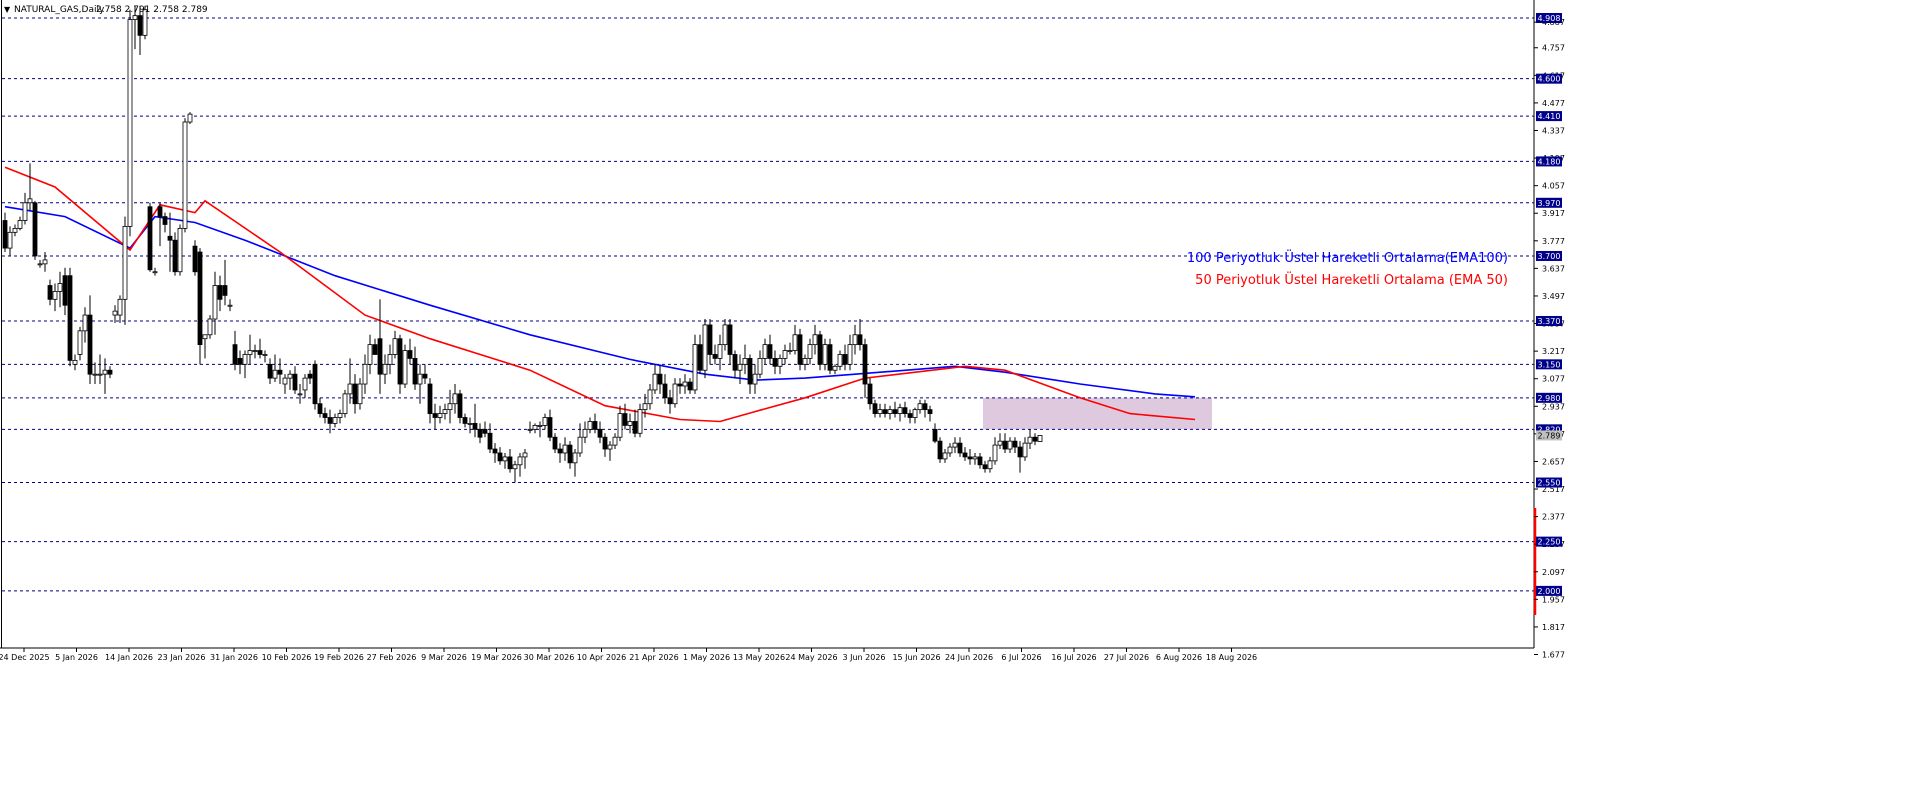  Describe the element at coordinates (392, 657) in the screenshot. I see `x-tick-label: 27 Feb 2026` at that location.